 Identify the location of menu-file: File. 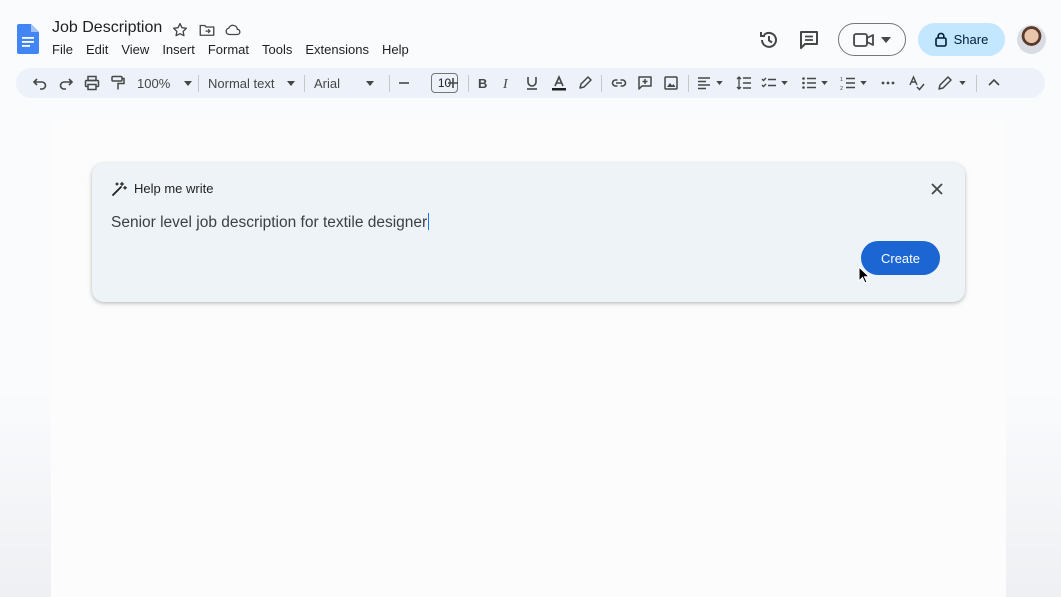
(62, 49).